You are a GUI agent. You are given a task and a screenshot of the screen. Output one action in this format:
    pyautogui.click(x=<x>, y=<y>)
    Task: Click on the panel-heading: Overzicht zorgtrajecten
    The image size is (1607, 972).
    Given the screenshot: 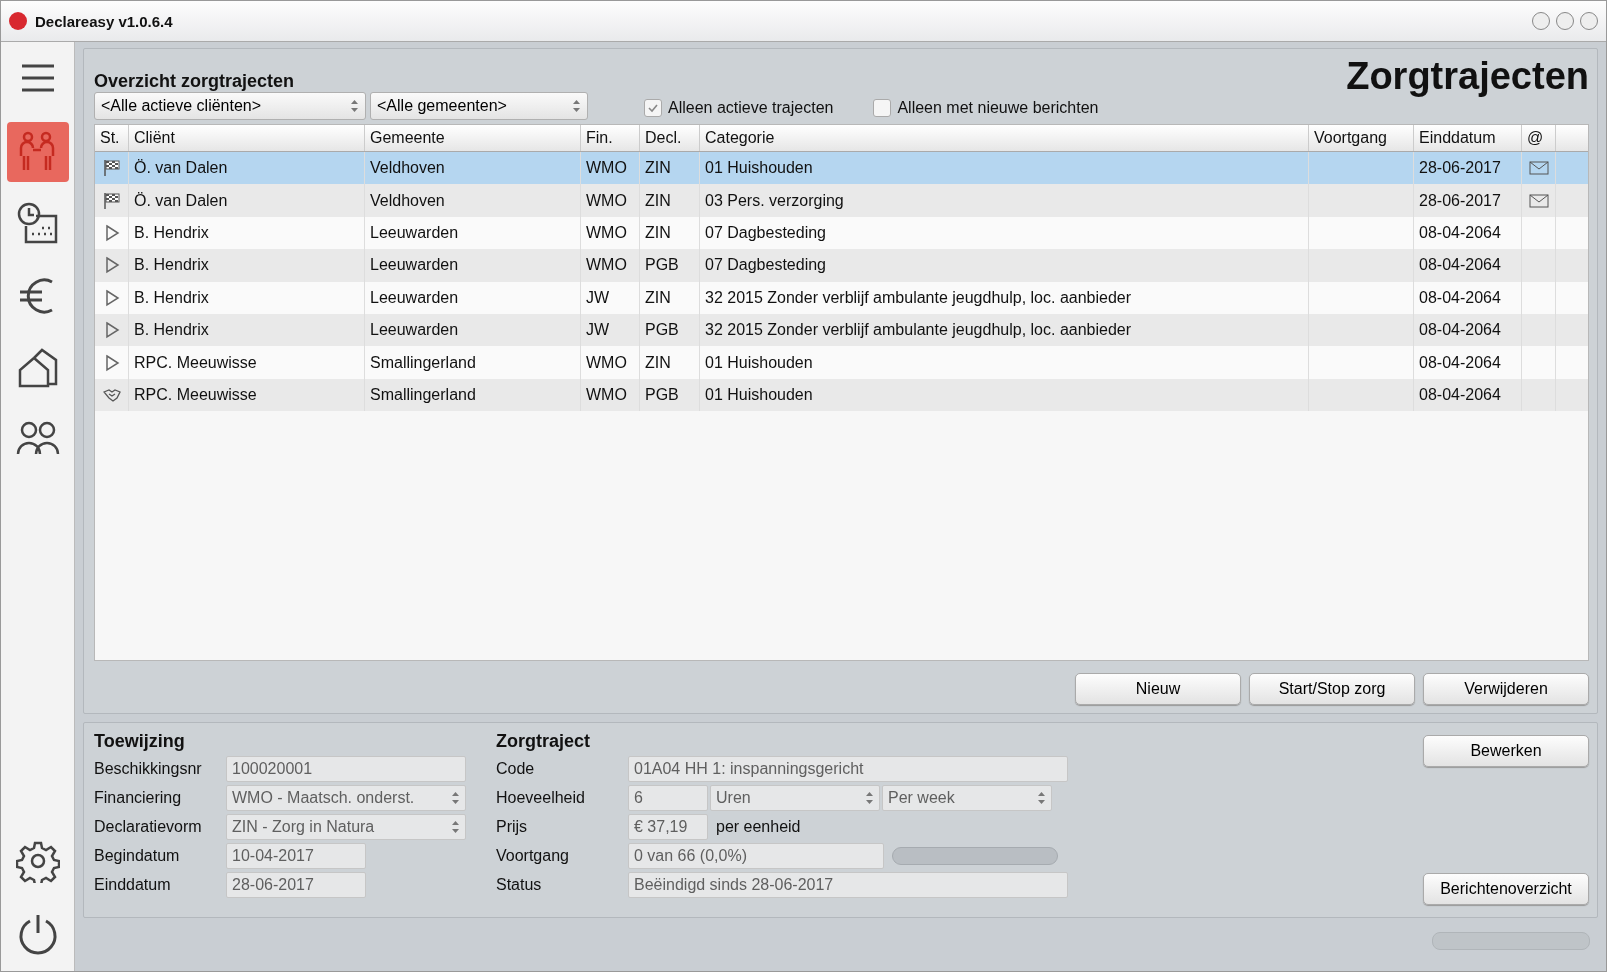 What is the action you would take?
    pyautogui.click(x=194, y=81)
    